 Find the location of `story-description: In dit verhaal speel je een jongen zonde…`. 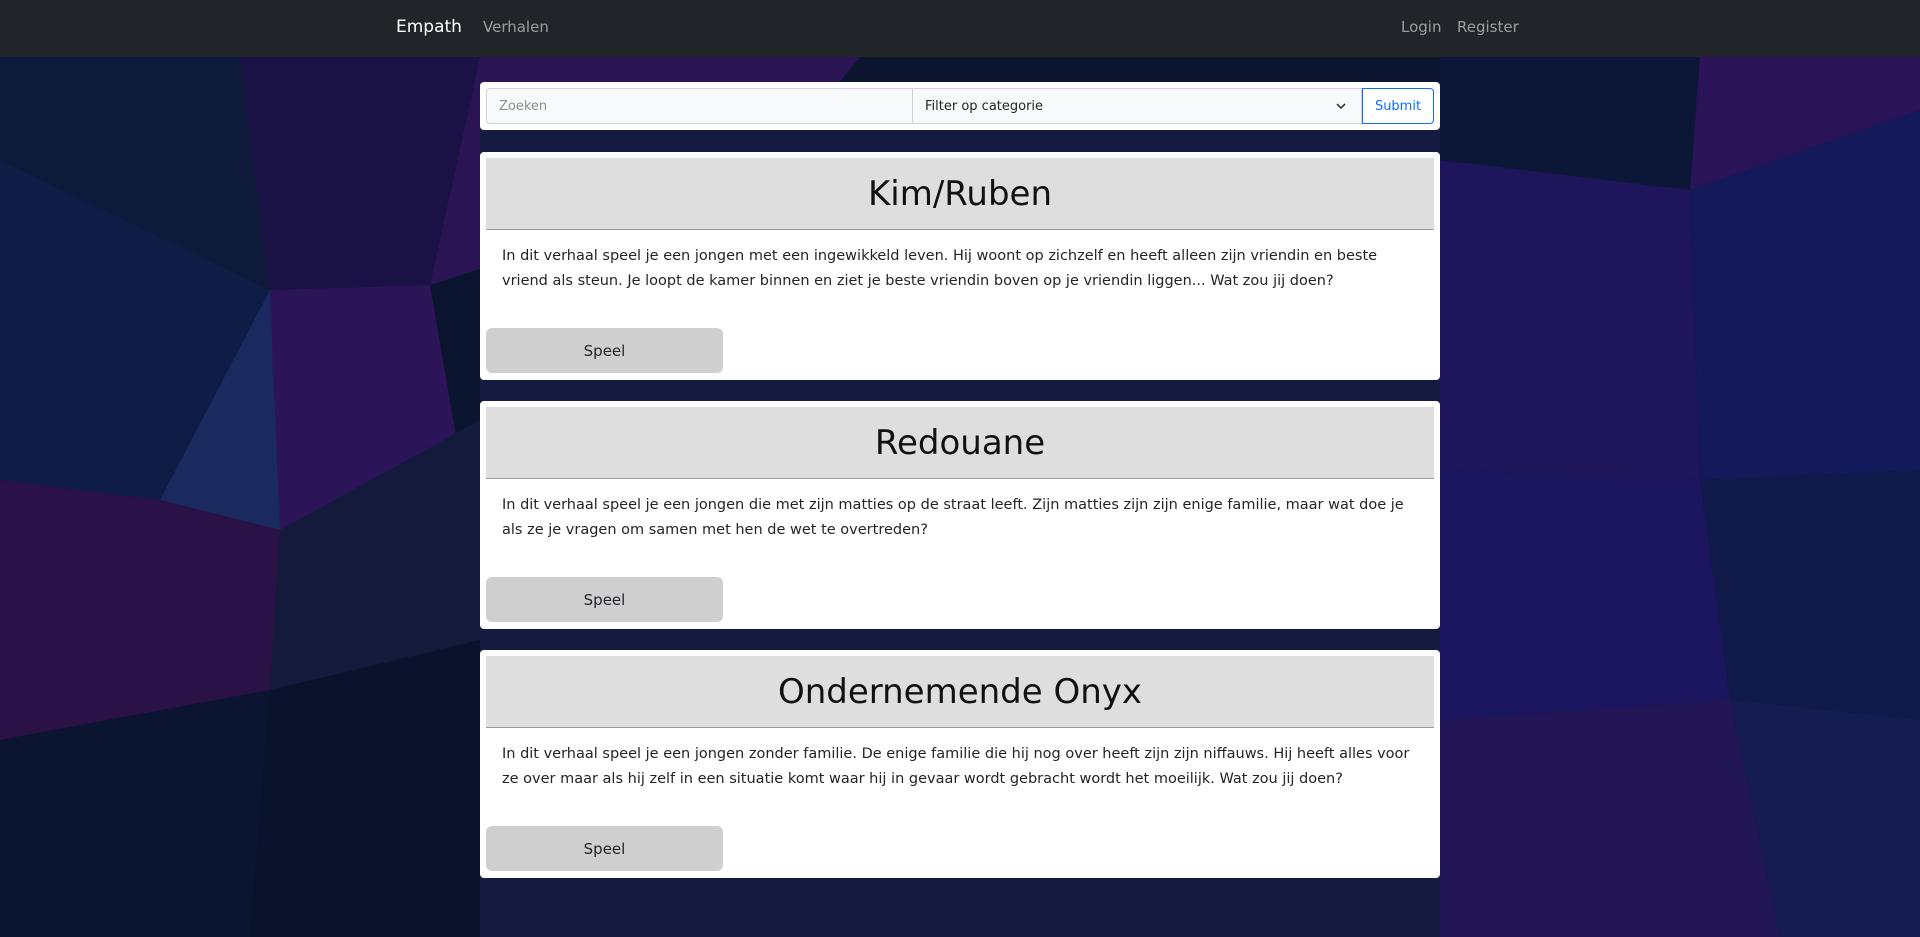

story-description: In dit verhaal speel je een jongen zonde… is located at coordinates (956, 766).